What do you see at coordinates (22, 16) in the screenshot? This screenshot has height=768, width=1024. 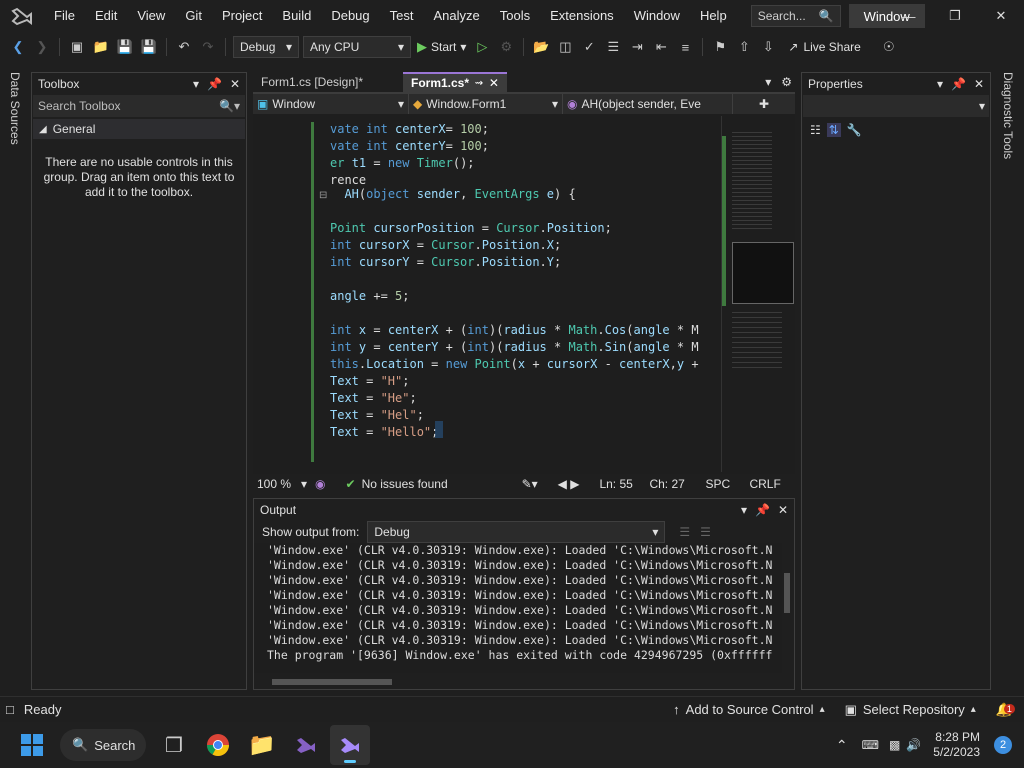 I see `visual-studio-logo-icon` at bounding box center [22, 16].